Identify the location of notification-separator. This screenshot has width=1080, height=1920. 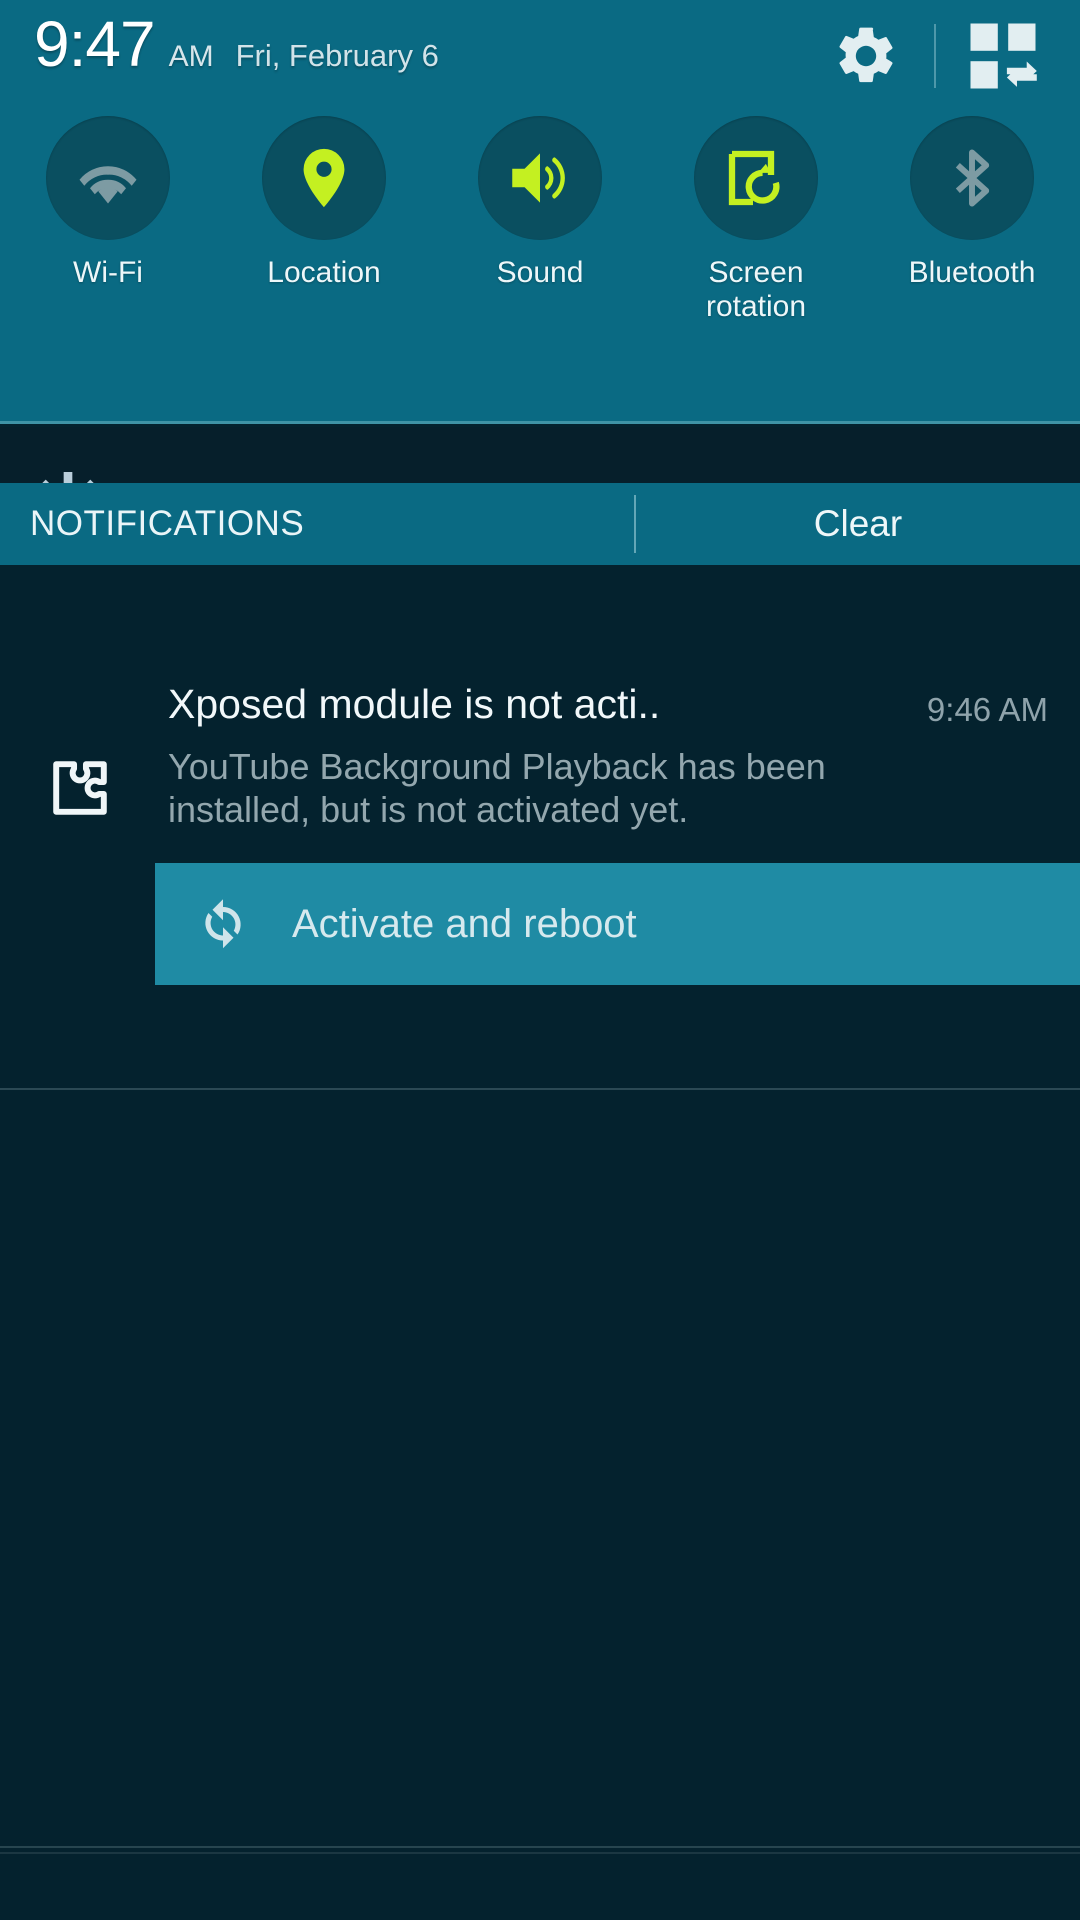
(540, 1089).